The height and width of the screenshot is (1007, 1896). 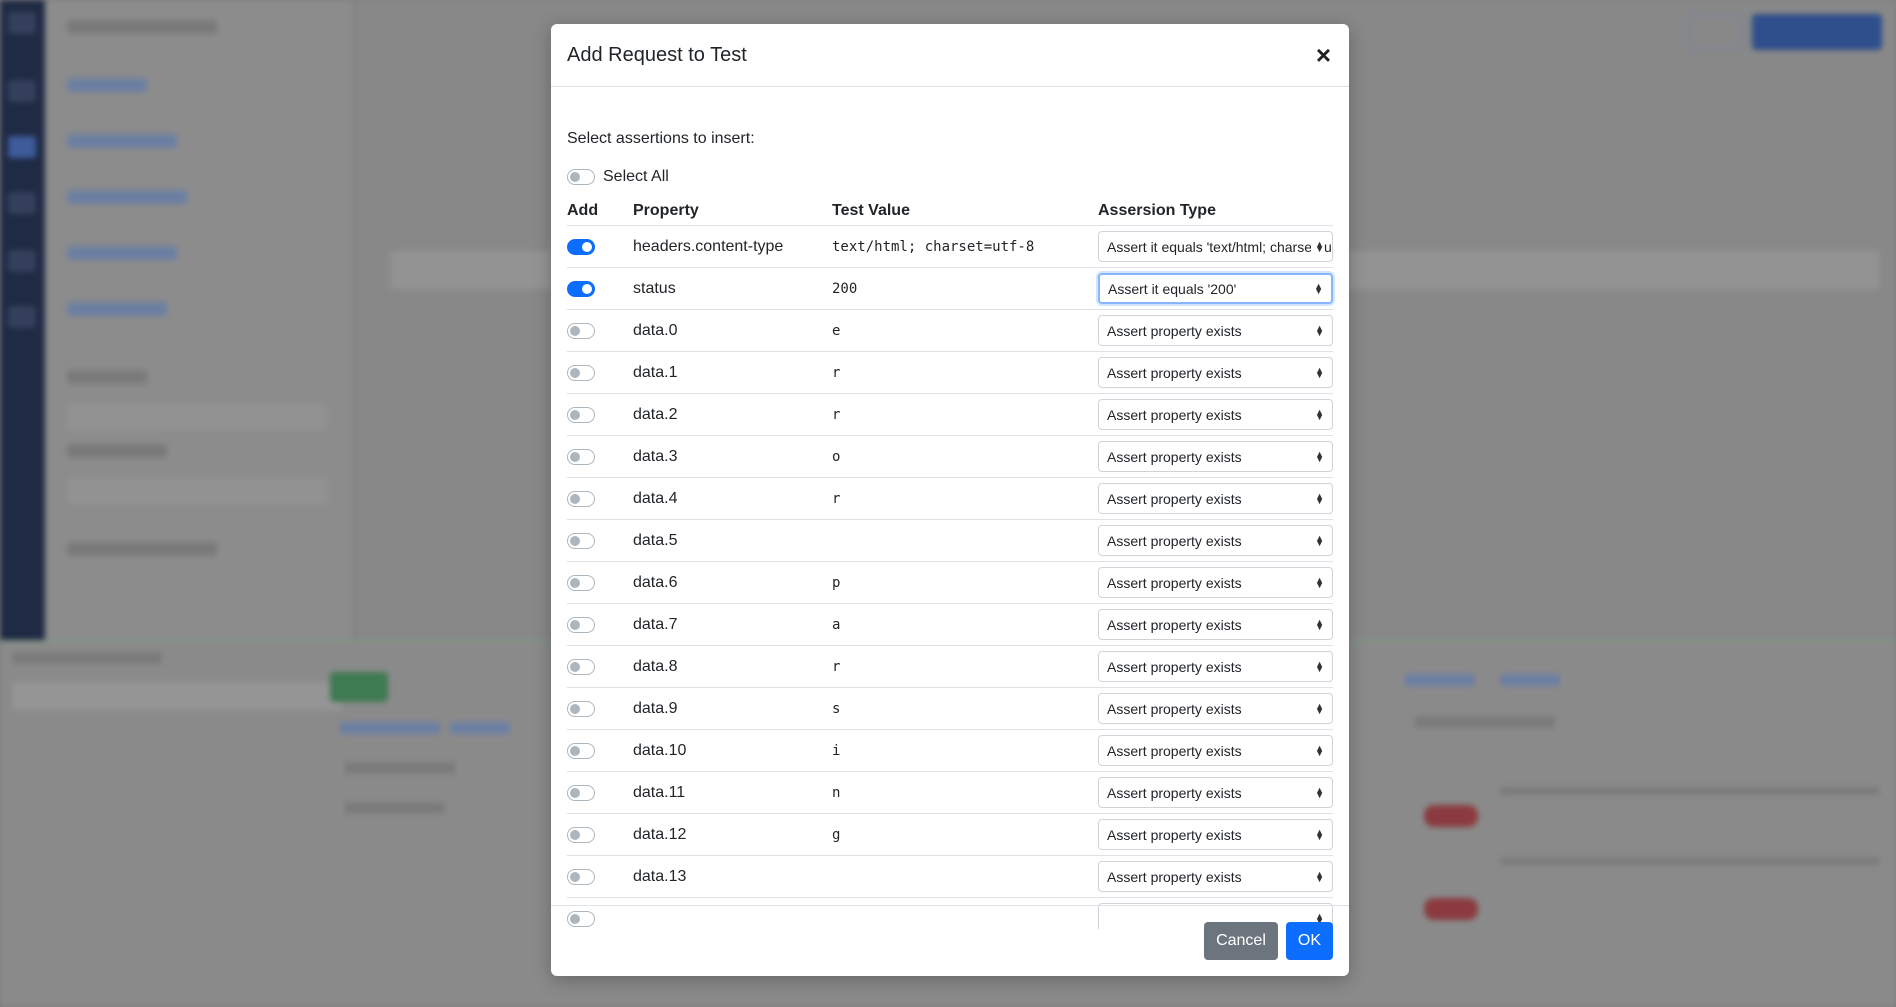 What do you see at coordinates (950, 877) in the screenshot?
I see `table-row: data.13 Assert property exists ▲ ▼` at bounding box center [950, 877].